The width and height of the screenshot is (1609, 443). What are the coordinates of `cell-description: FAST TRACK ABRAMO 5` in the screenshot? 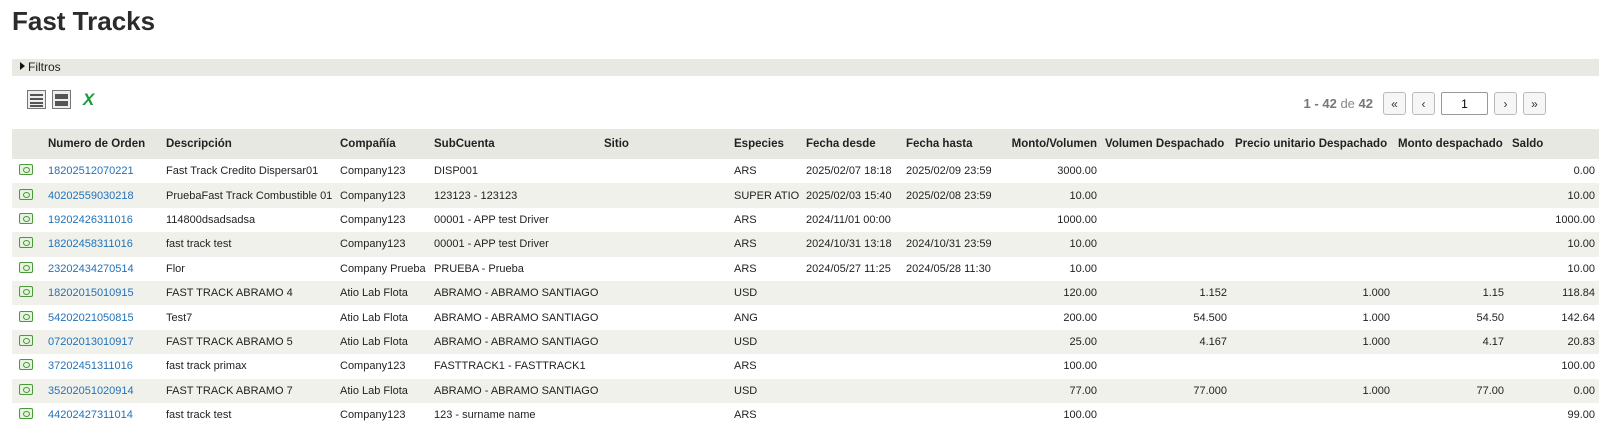 It's located at (229, 341).